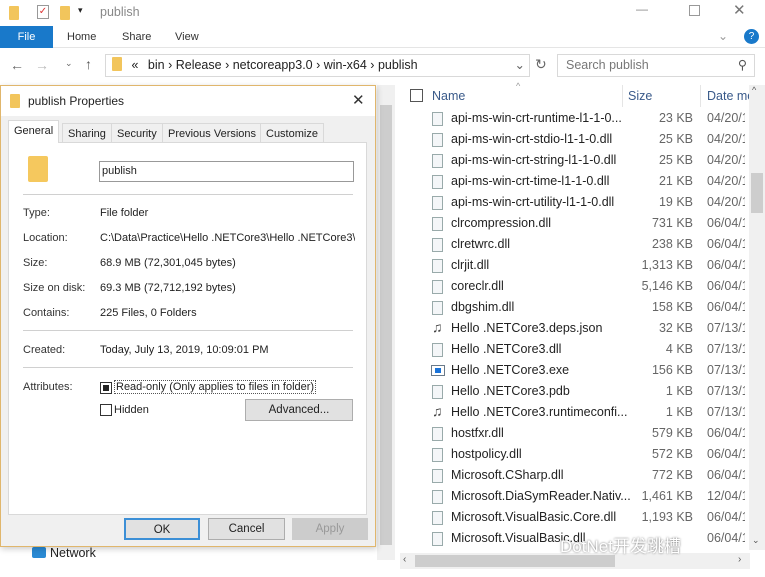 This screenshot has width=765, height=577. I want to click on file-row: hostpolicy.dll 572 KB 06/04/1, so click(572, 454).